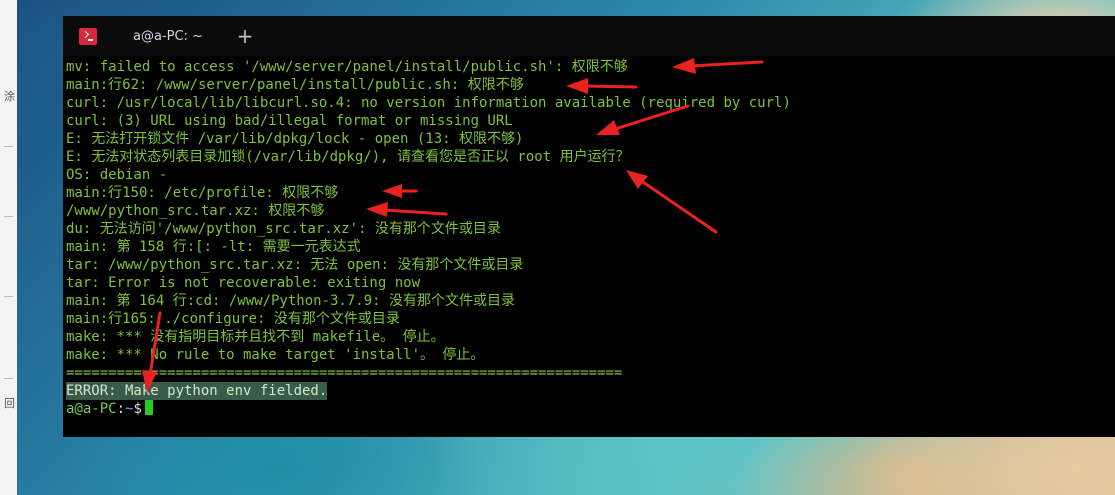  I want to click on terminal-app-icon, so click(88, 36).